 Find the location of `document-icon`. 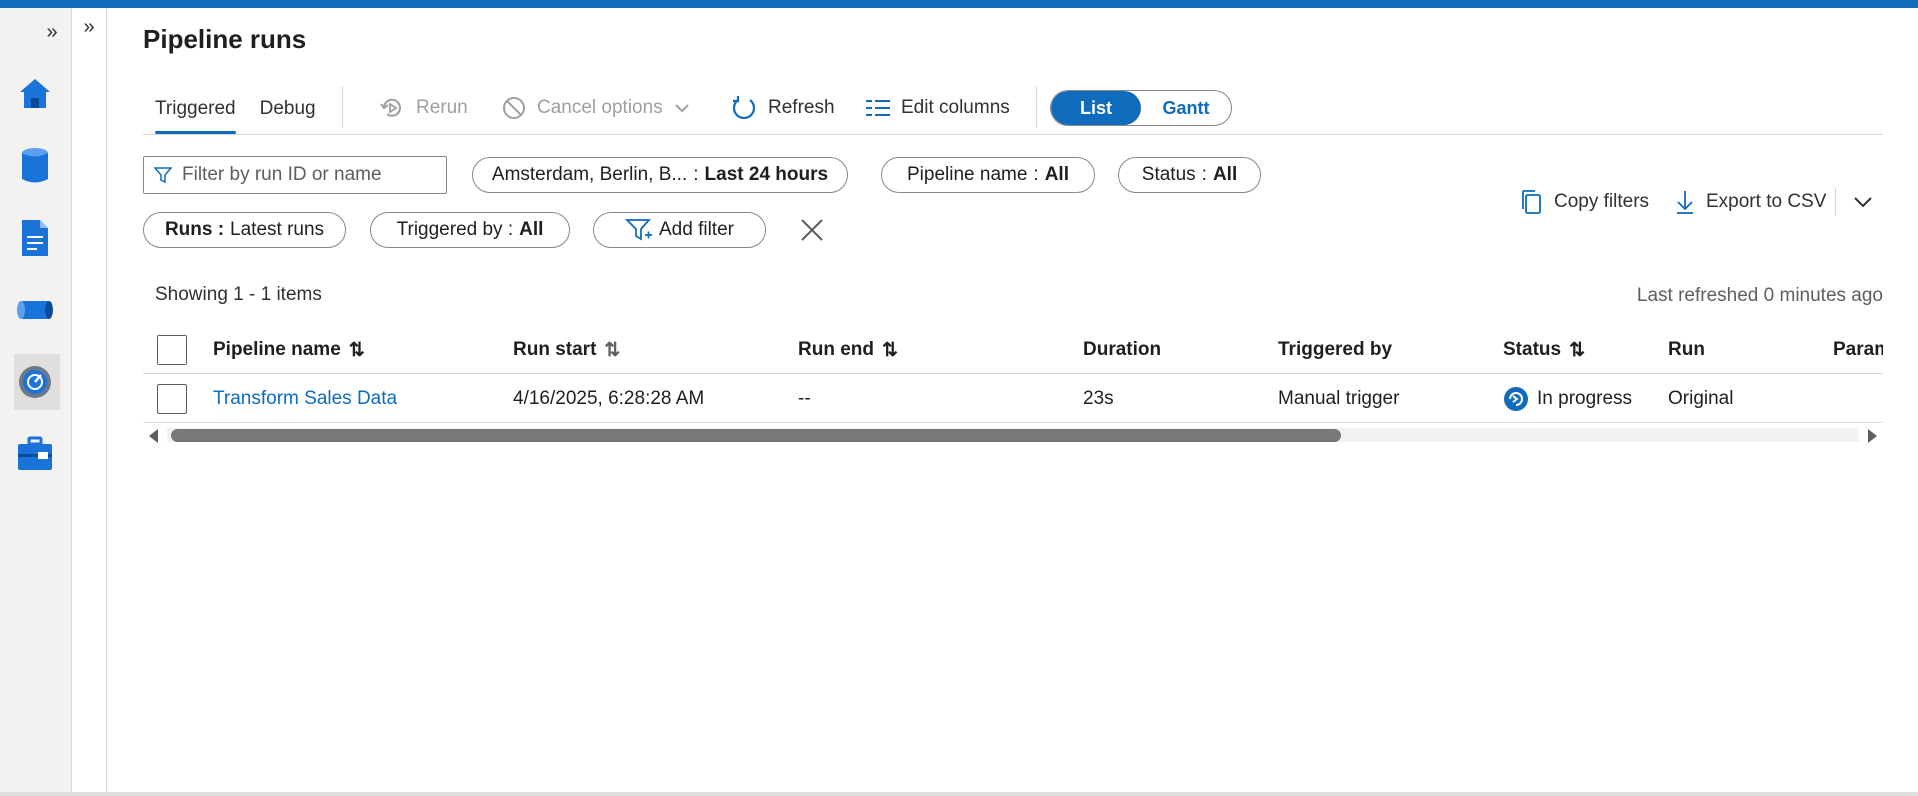

document-icon is located at coordinates (35, 238).